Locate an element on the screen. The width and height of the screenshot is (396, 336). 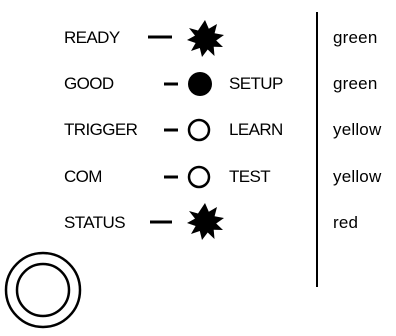
color-label-status: red is located at coordinates (345, 222).